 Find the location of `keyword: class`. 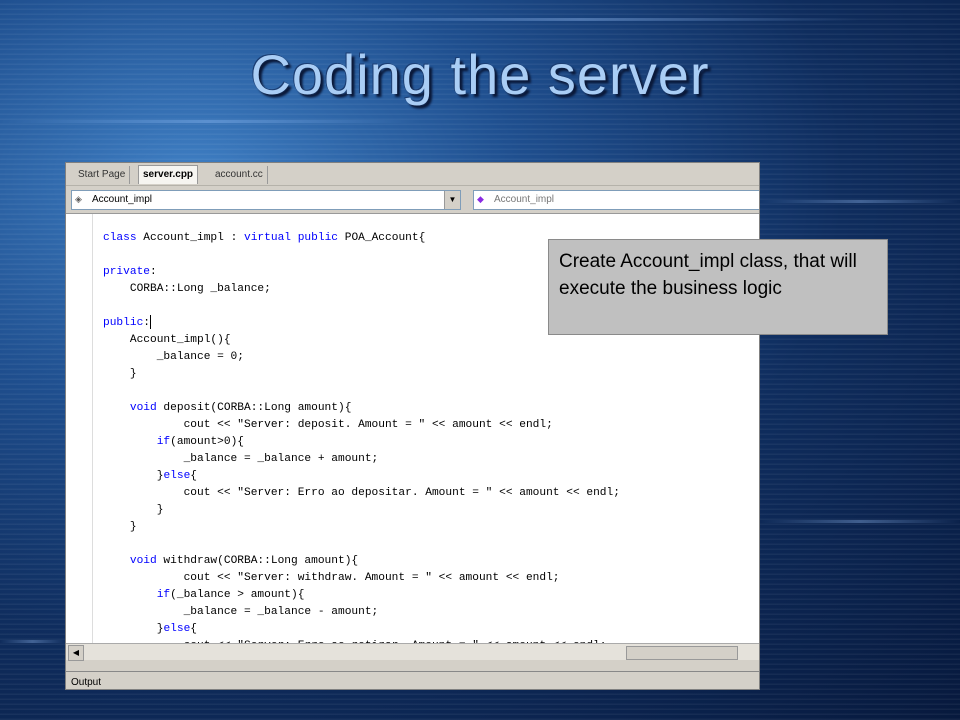

keyword: class is located at coordinates (120, 238).